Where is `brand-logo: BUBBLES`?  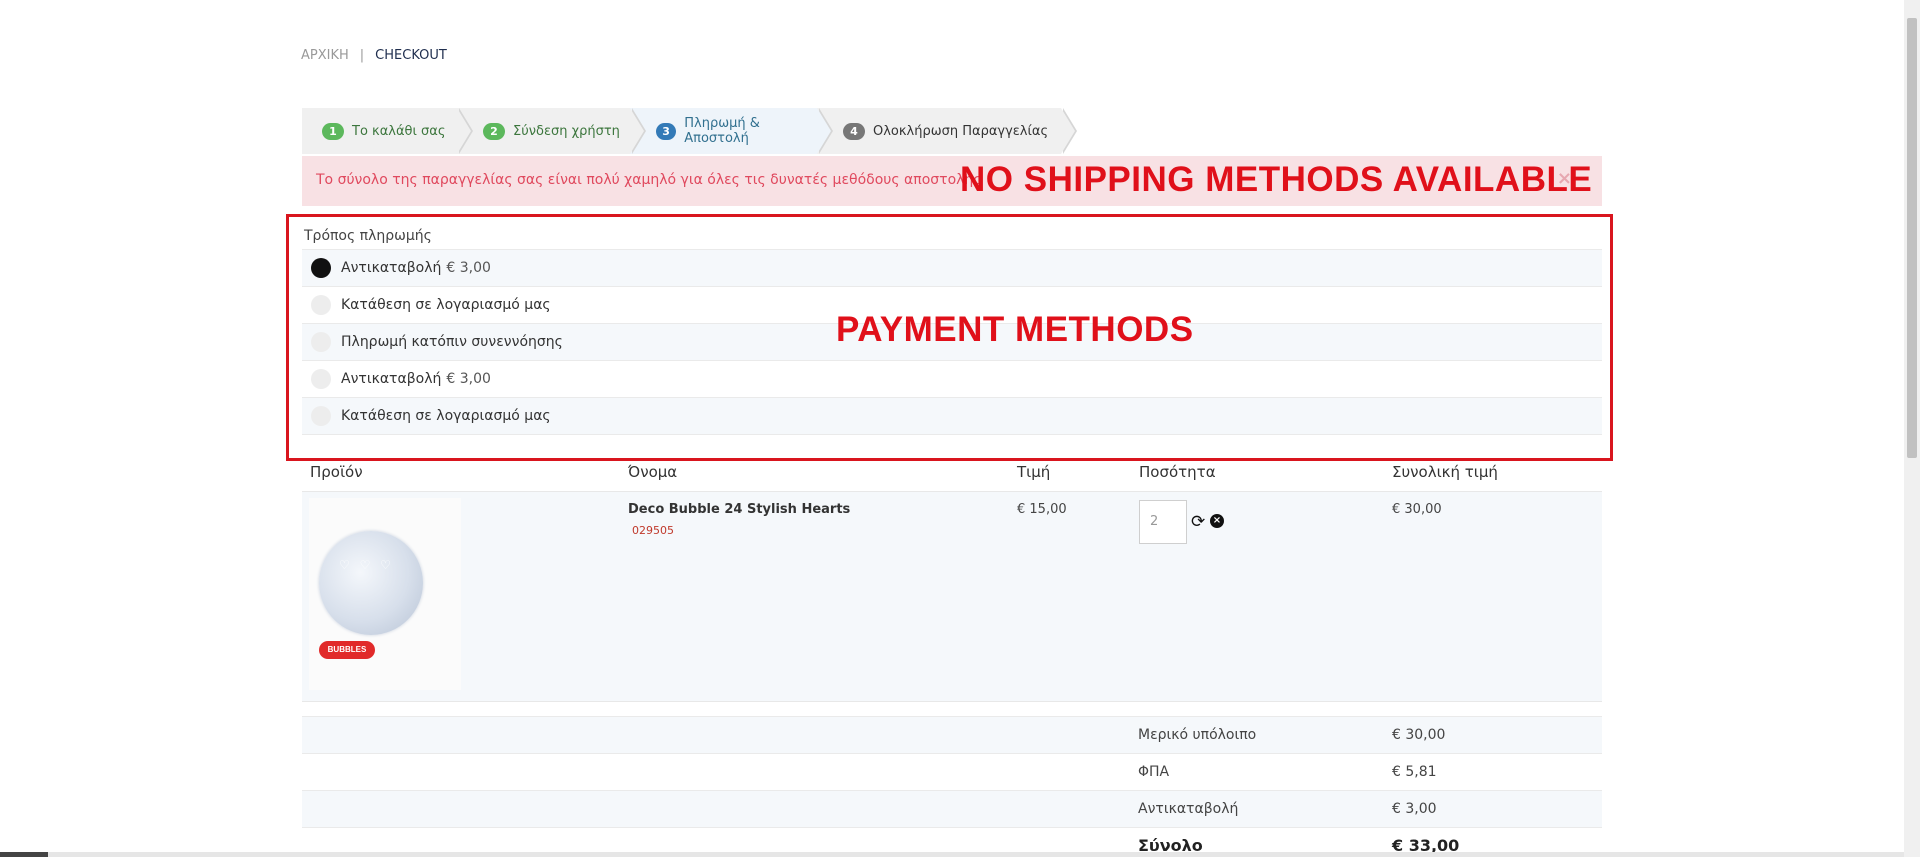
brand-logo: BUBBLES is located at coordinates (347, 650).